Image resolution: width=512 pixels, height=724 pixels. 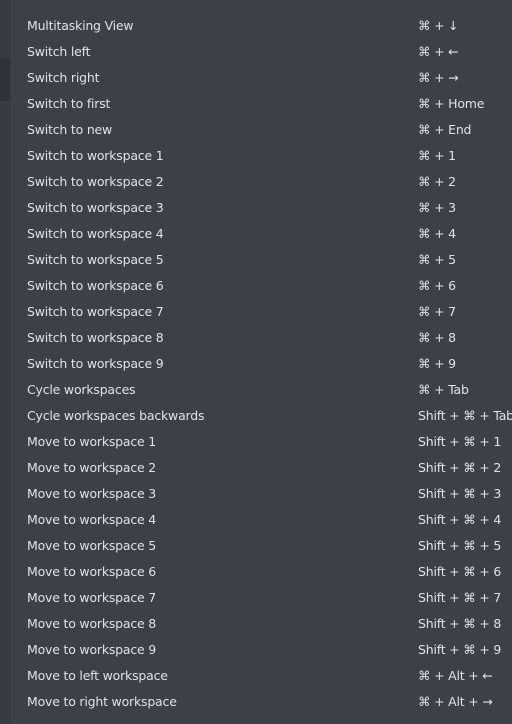 I want to click on shortcut-keys: ⌘ + 9, so click(x=437, y=364).